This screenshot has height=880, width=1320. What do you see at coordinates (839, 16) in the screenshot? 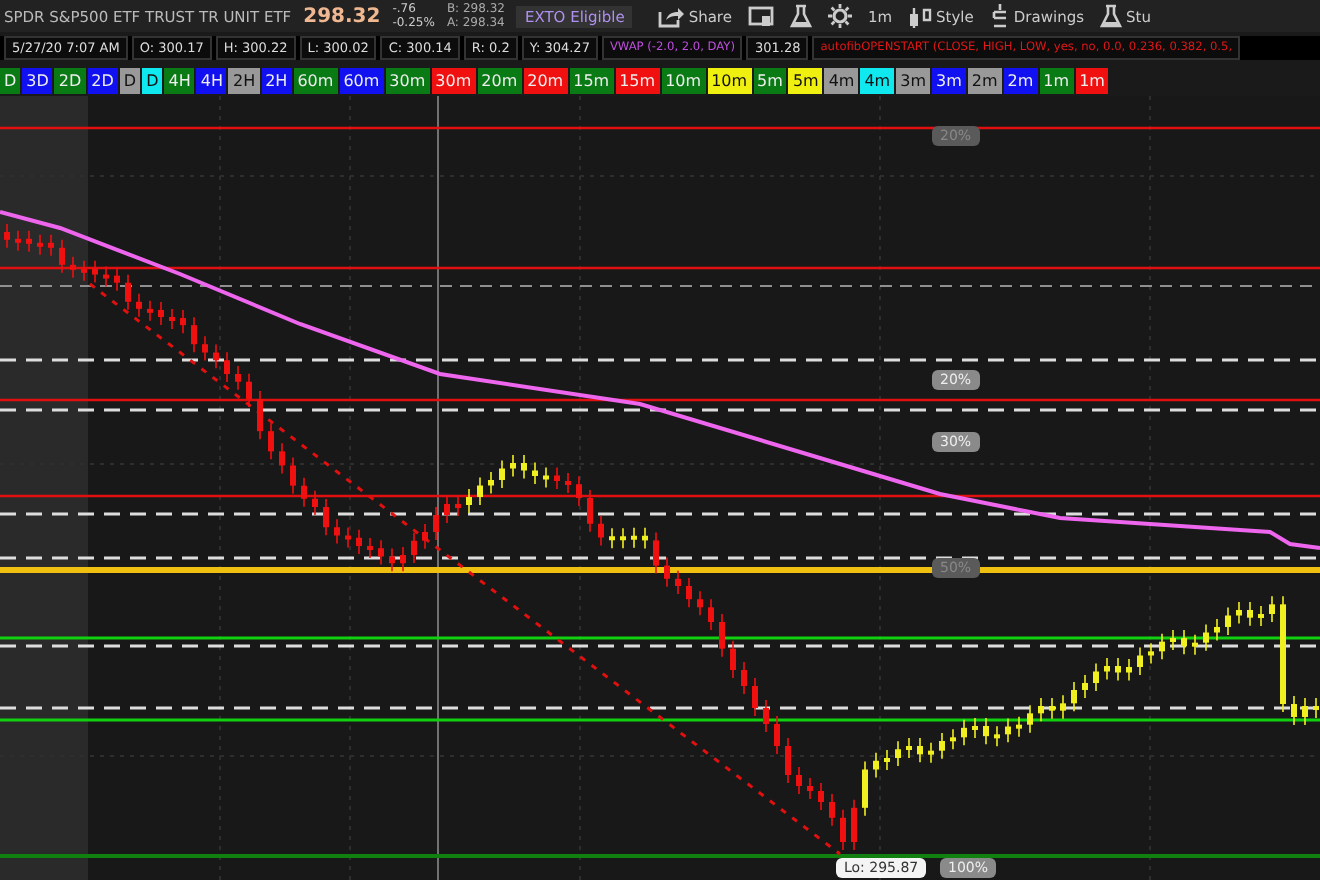
I see `settings-icon` at bounding box center [839, 16].